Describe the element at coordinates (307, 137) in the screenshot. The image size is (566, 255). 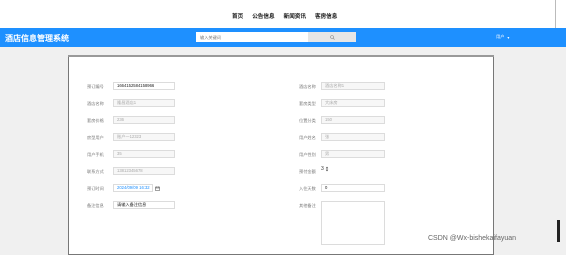
I see `user-name-label: 用户姓名` at that location.